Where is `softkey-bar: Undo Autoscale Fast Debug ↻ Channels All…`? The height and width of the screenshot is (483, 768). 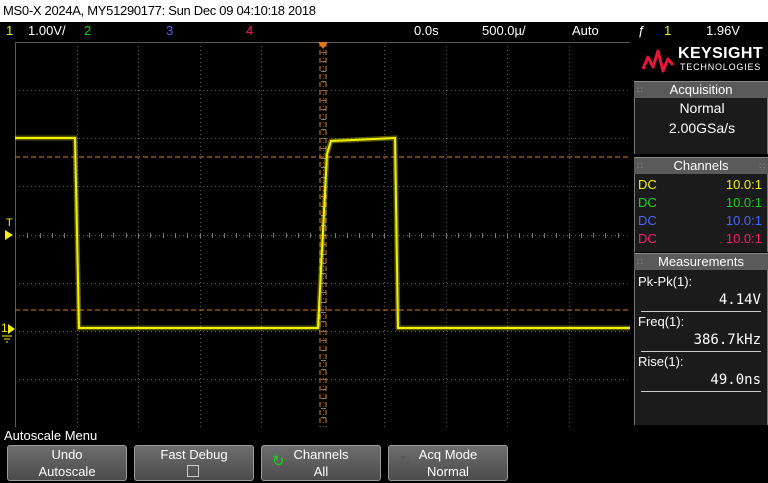
softkey-bar: Undo Autoscale Fast Debug ↻ Channels All… is located at coordinates (384, 463).